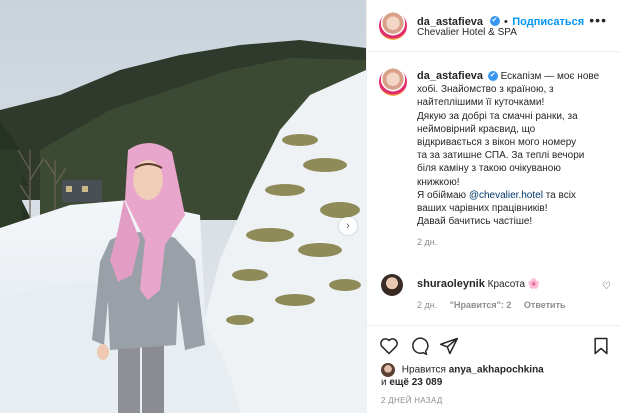 The height and width of the screenshot is (413, 620). Describe the element at coordinates (476, 129) in the screenshot. I see `caption-line: неймовірний краєвид, що` at that location.